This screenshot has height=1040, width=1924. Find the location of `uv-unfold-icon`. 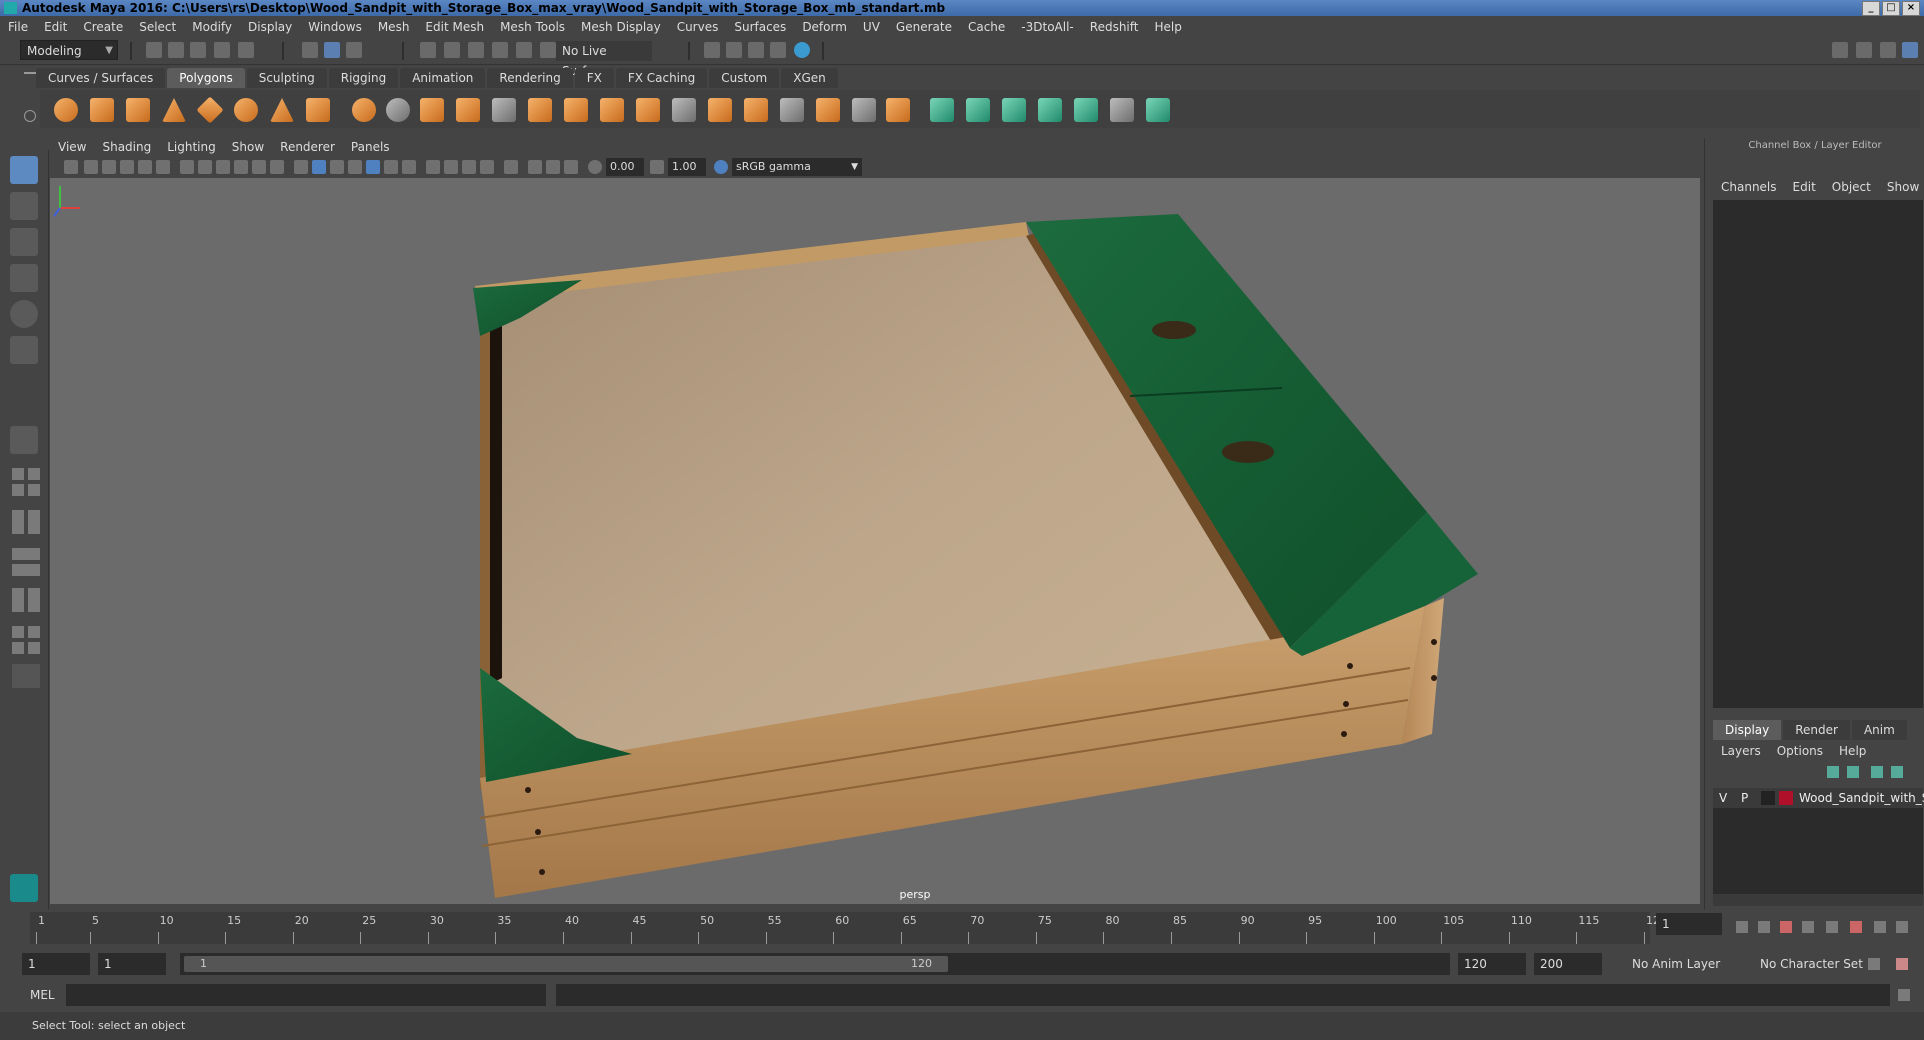

uv-unfold-icon is located at coordinates (1086, 110).